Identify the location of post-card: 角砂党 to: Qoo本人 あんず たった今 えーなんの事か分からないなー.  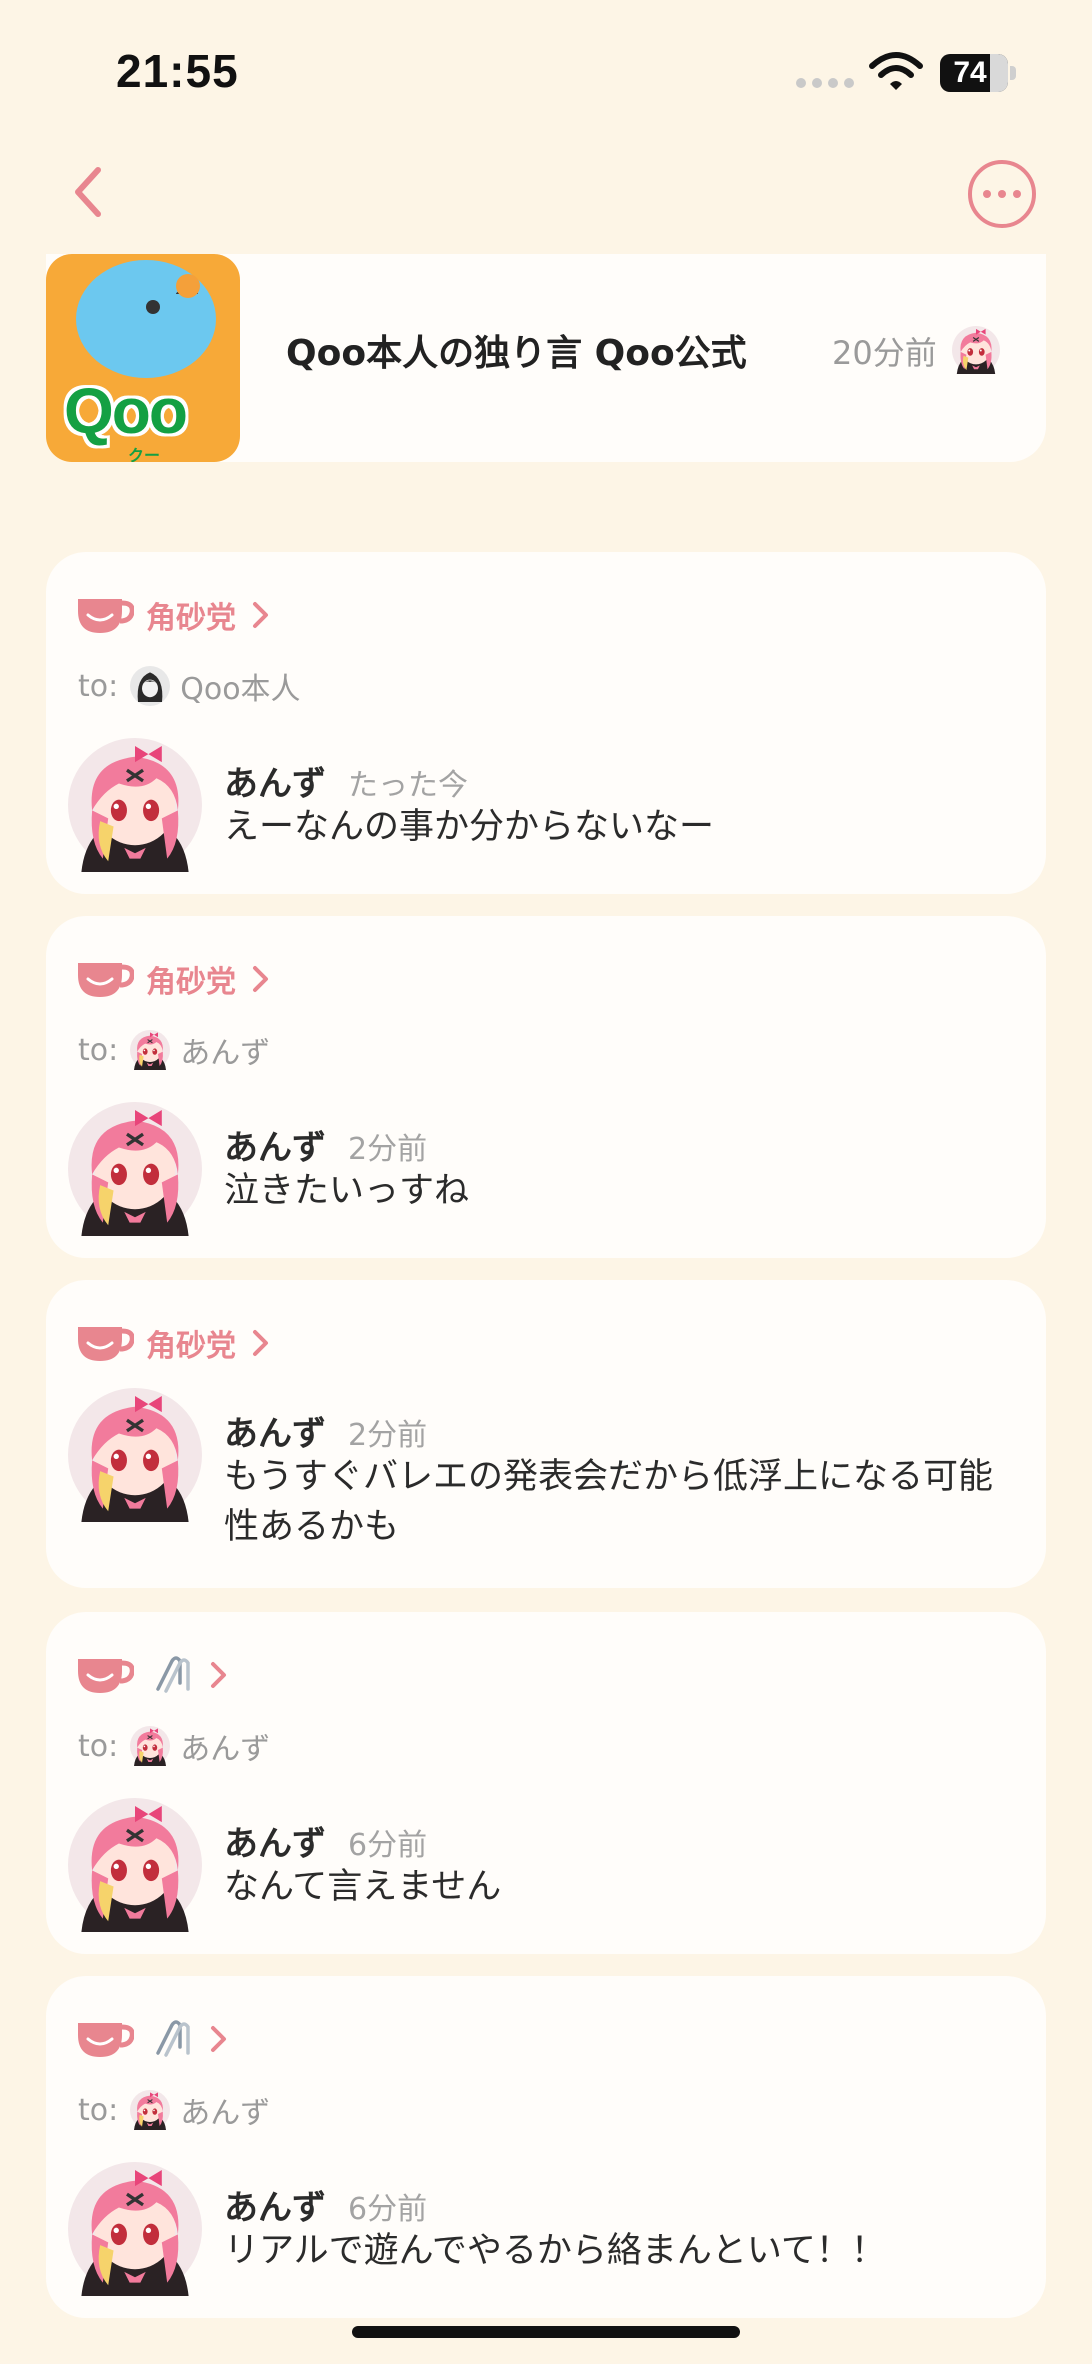
(546, 723).